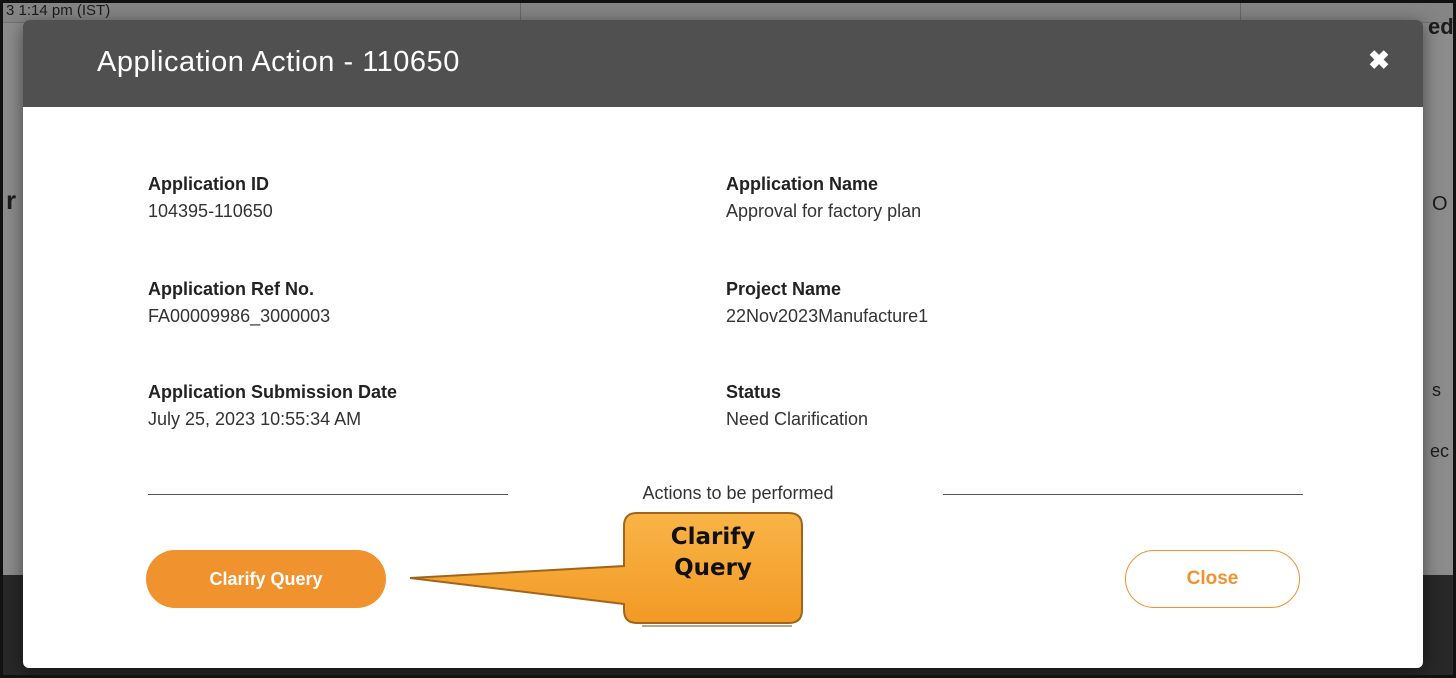 The height and width of the screenshot is (678, 1456). Describe the element at coordinates (713, 568) in the screenshot. I see `callout-line: Query` at that location.